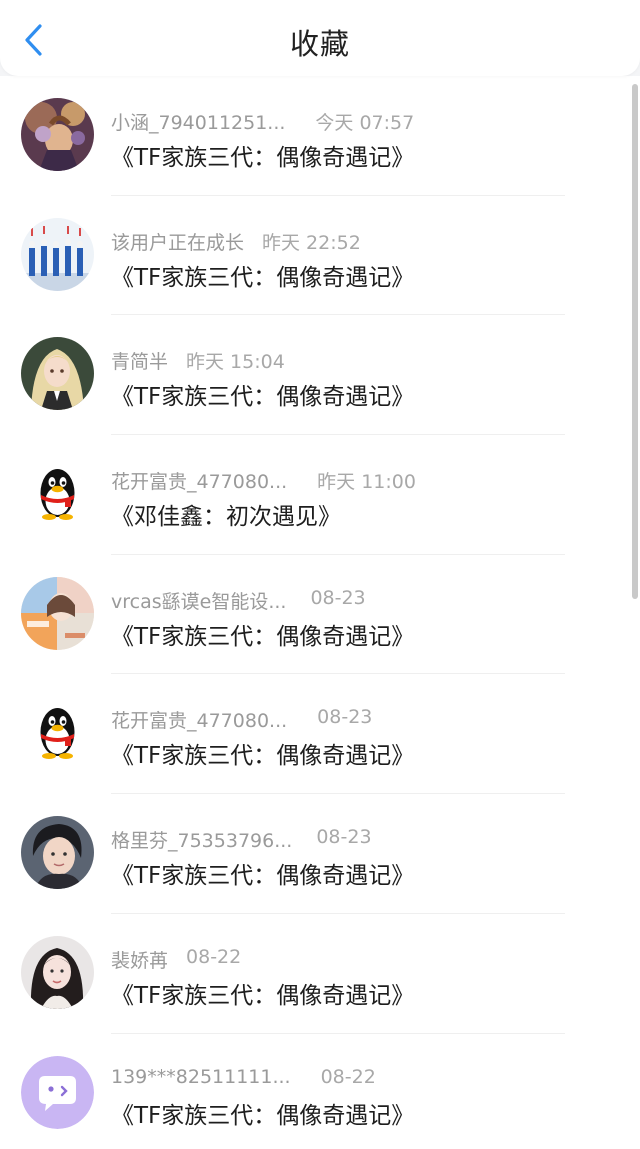 The image size is (640, 1149). I want to click on author-name: 青简半, so click(140, 362).